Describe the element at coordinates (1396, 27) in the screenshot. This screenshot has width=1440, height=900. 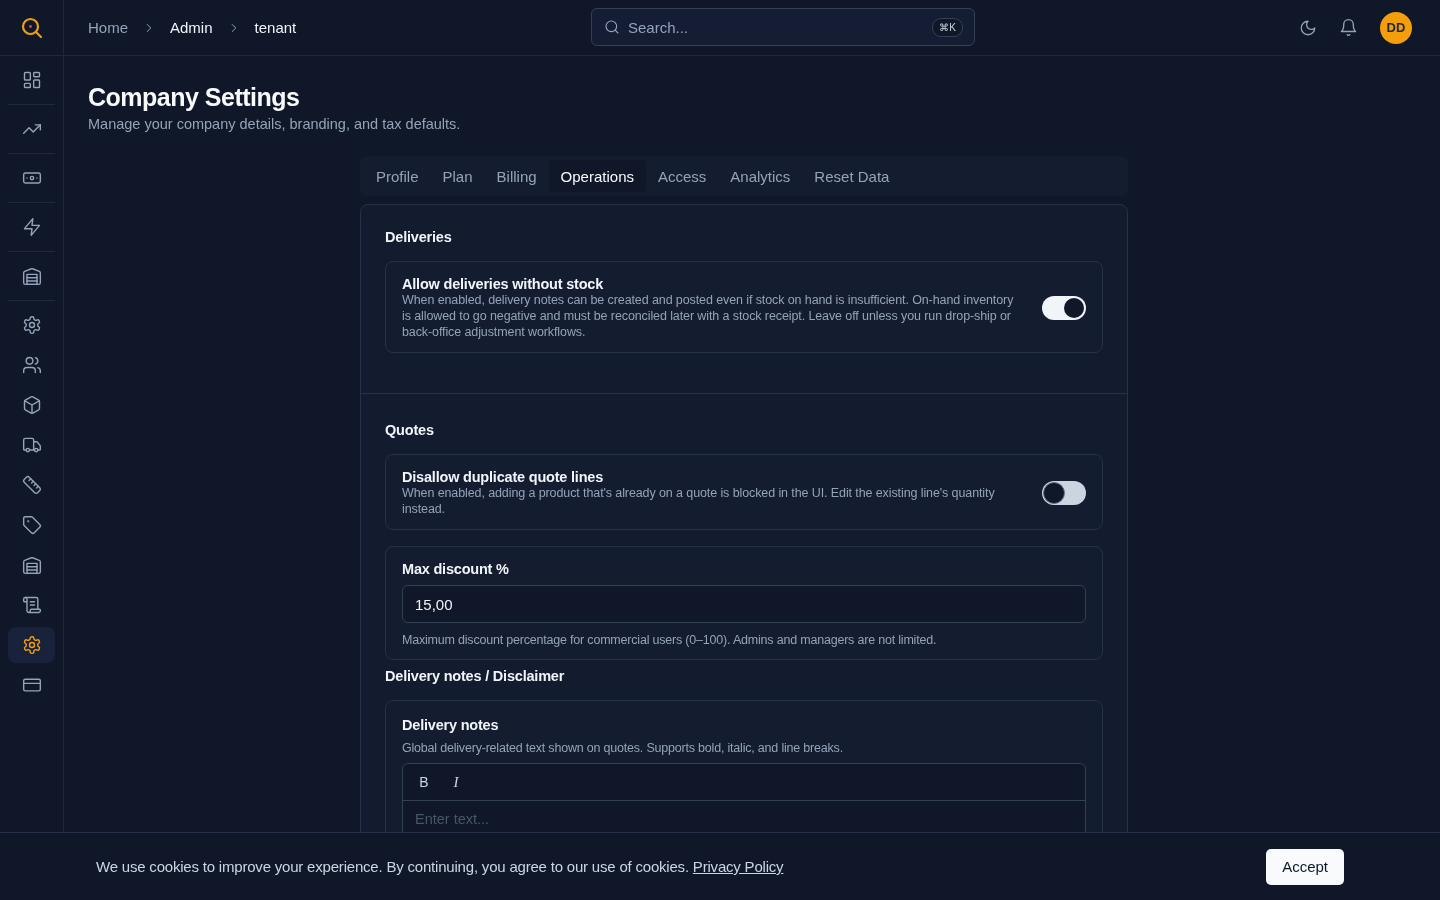
I see `user-avatar: DD` at that location.